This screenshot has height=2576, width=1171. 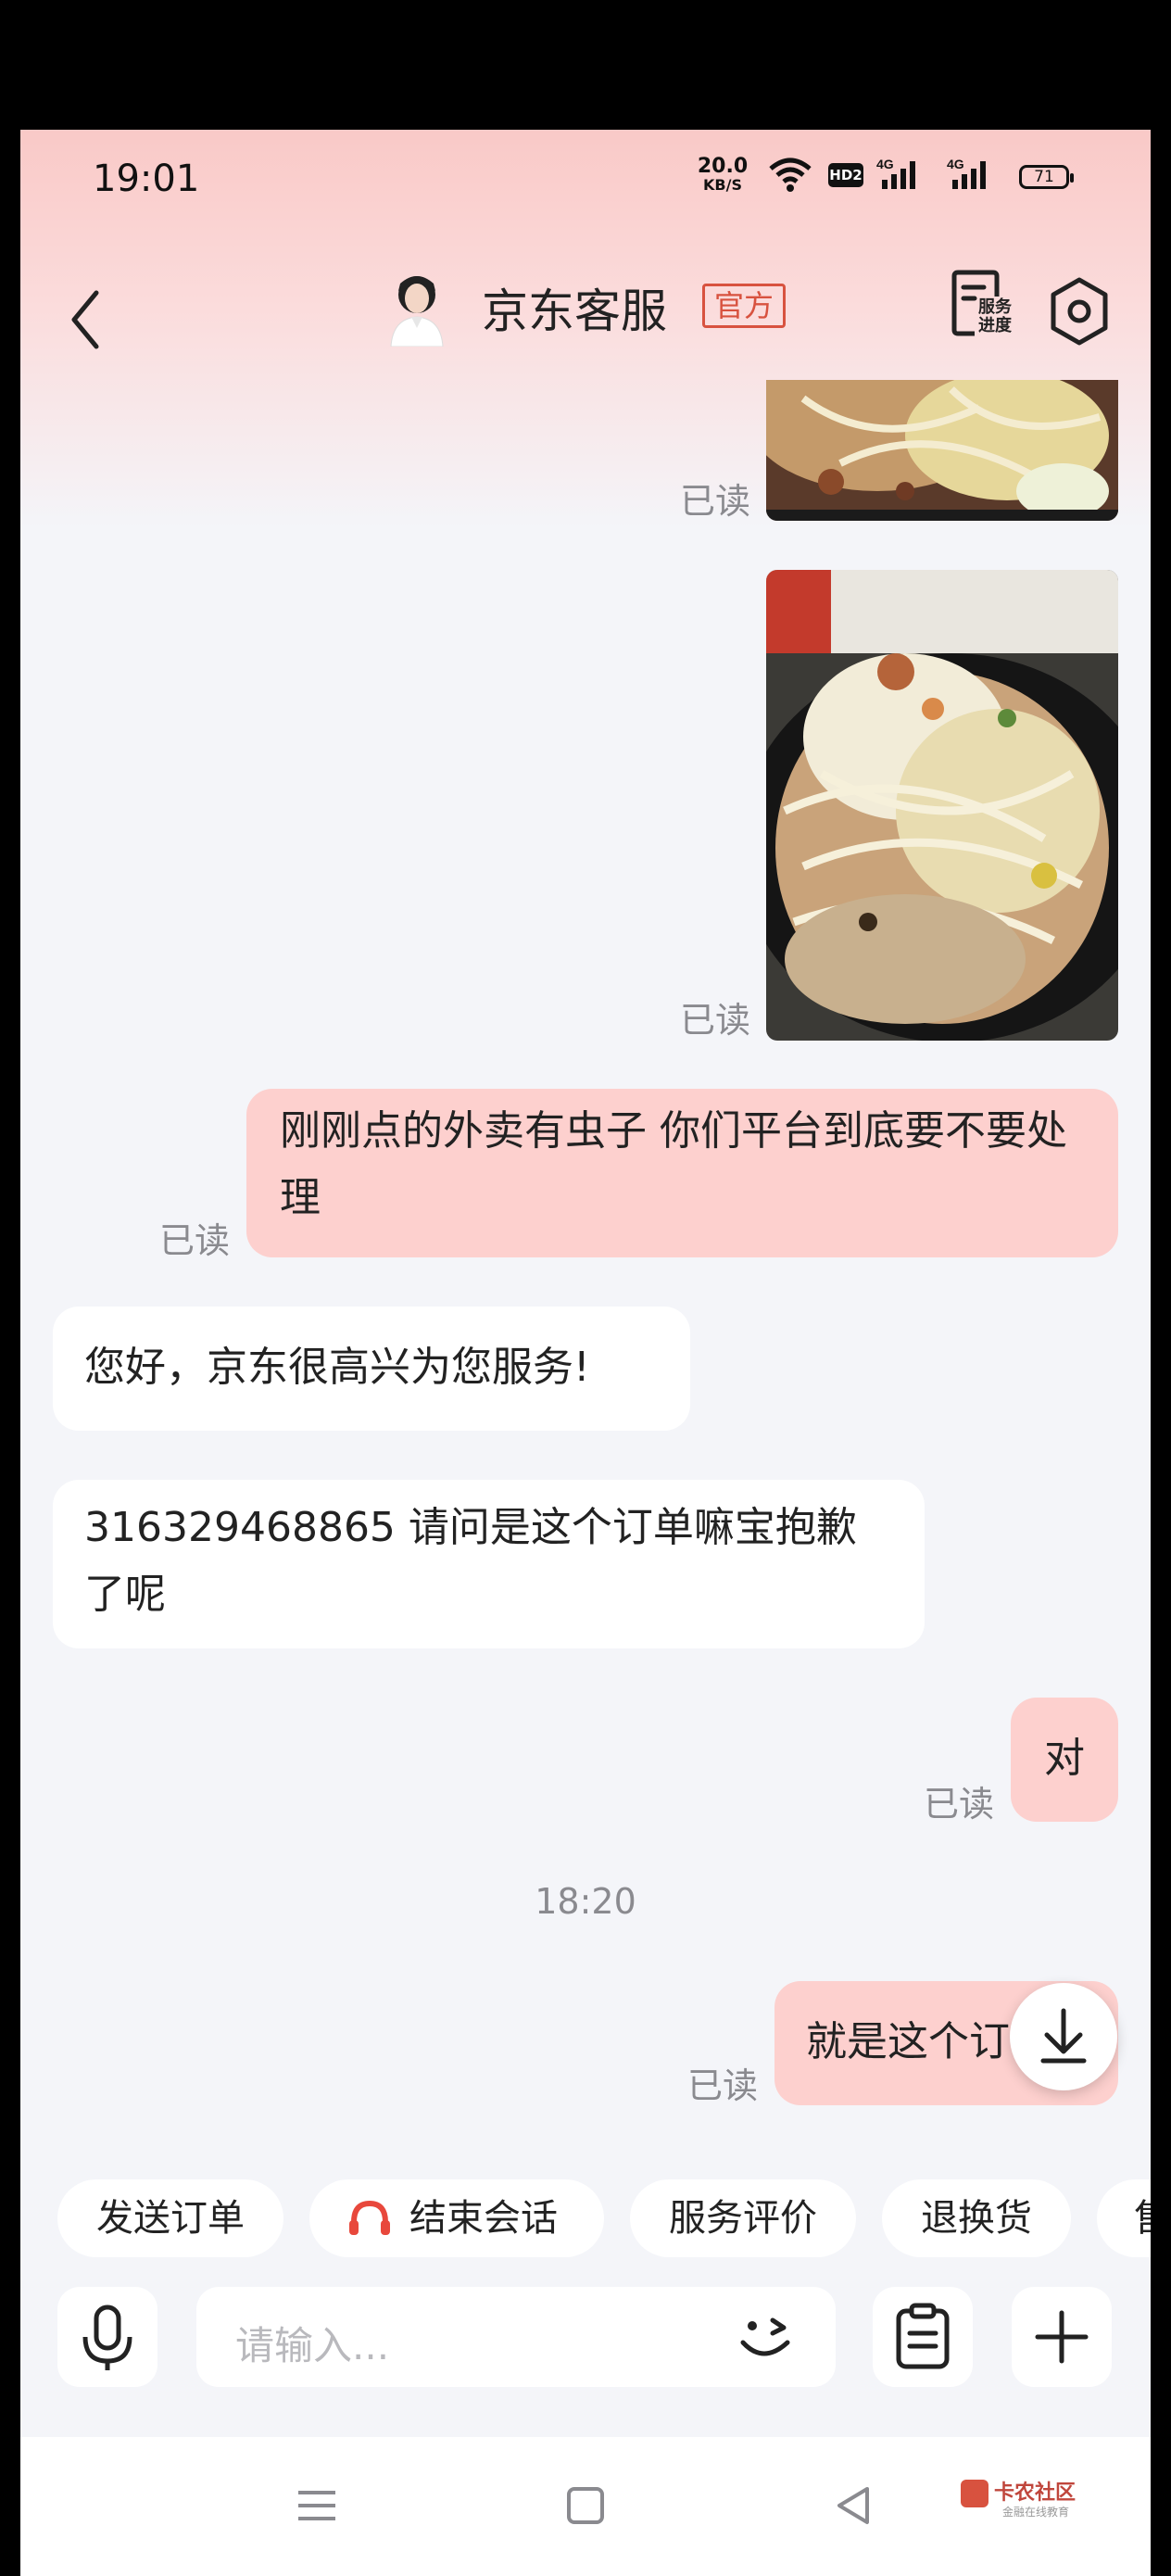 I want to click on more-chip: 售, so click(x=1124, y=2218).